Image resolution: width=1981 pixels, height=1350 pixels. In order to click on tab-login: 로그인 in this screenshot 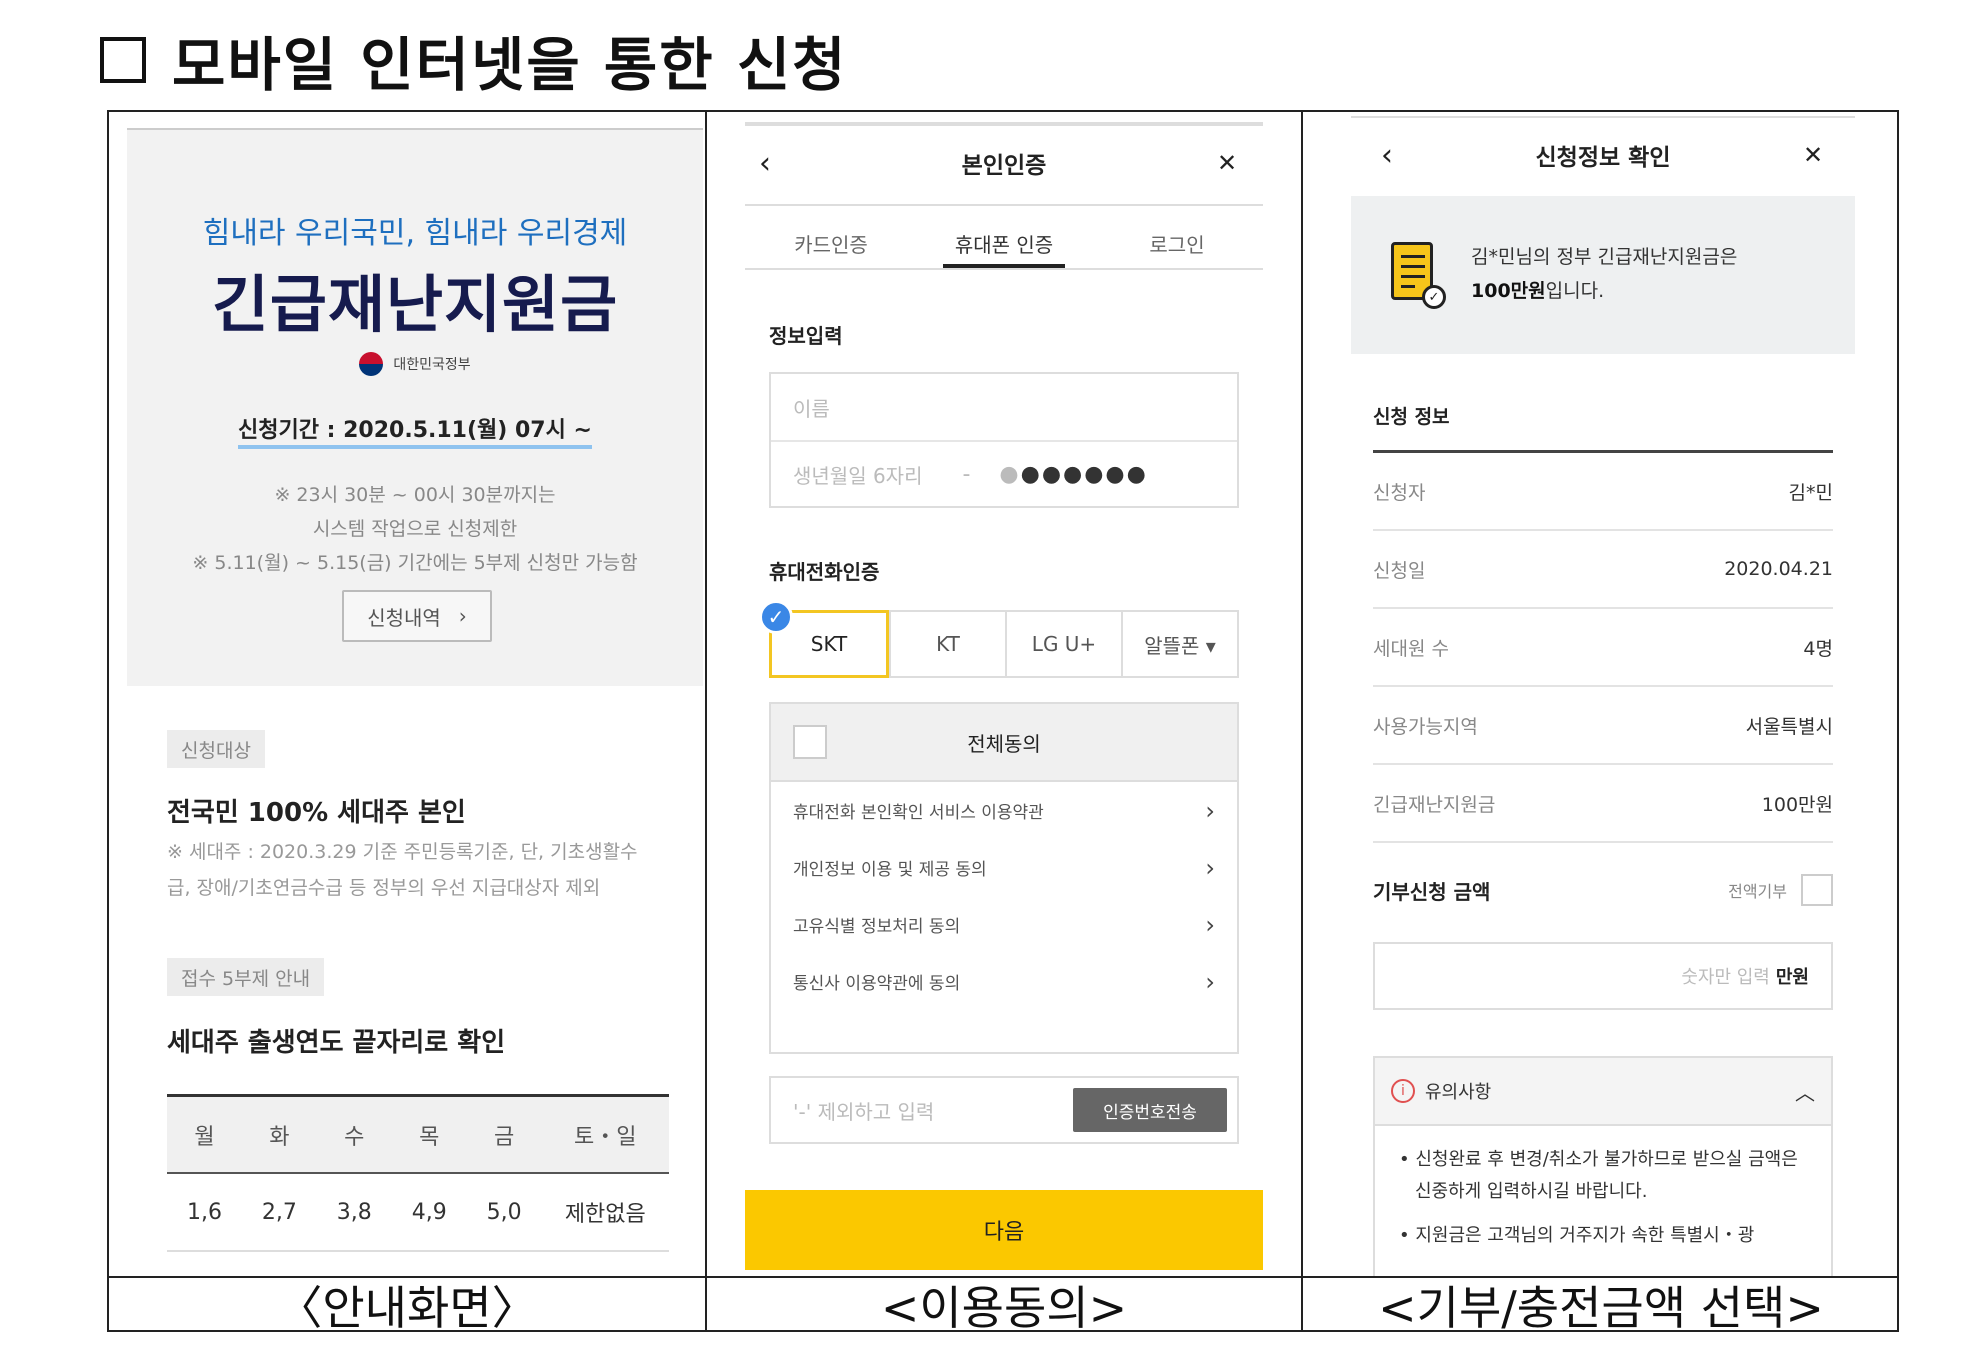, I will do `click(1177, 243)`.